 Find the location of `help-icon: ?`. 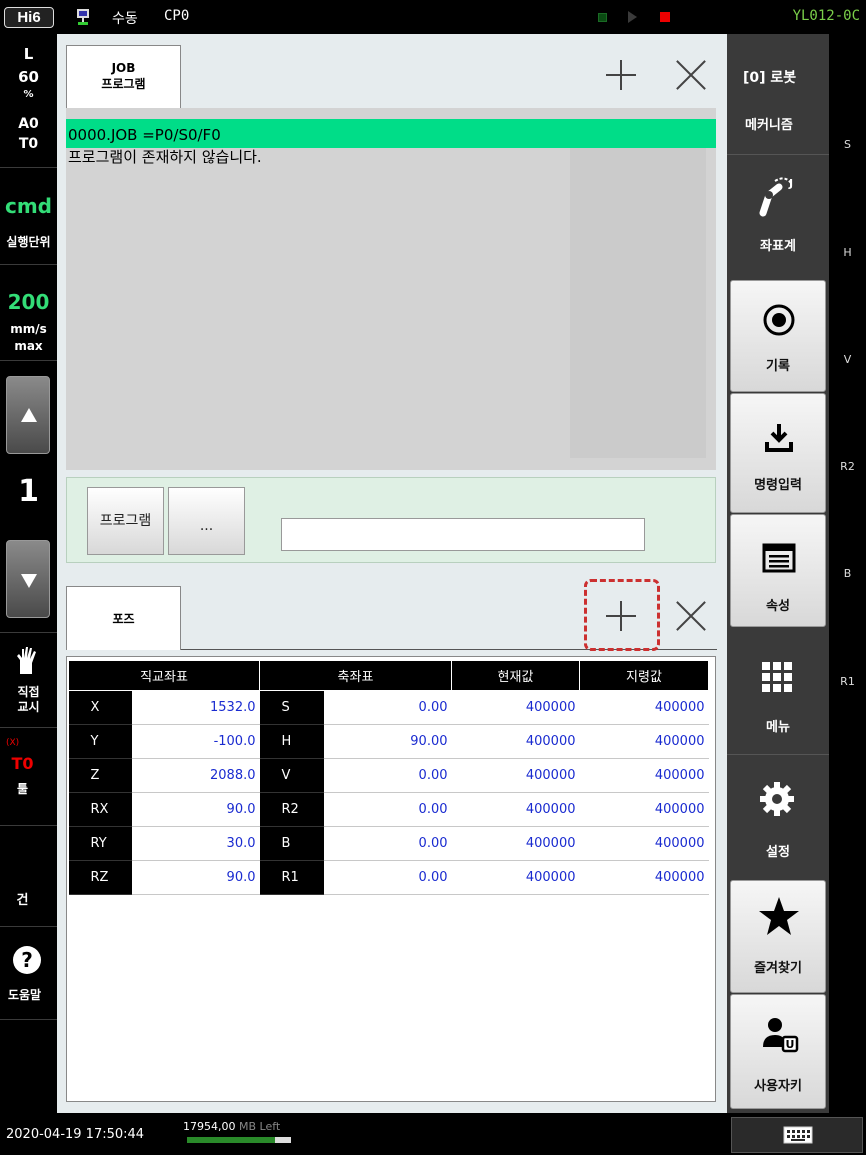

help-icon: ? is located at coordinates (27, 960).